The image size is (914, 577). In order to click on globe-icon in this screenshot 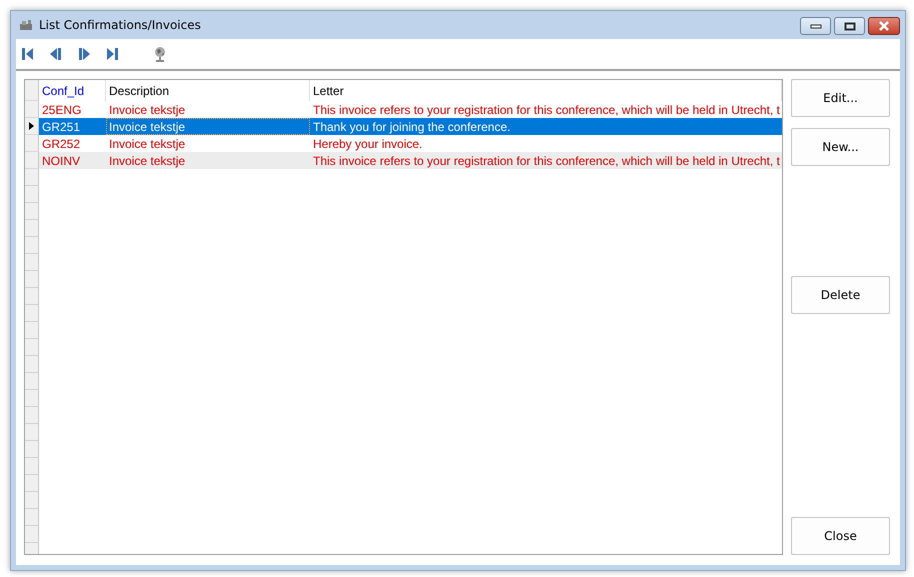, I will do `click(160, 54)`.